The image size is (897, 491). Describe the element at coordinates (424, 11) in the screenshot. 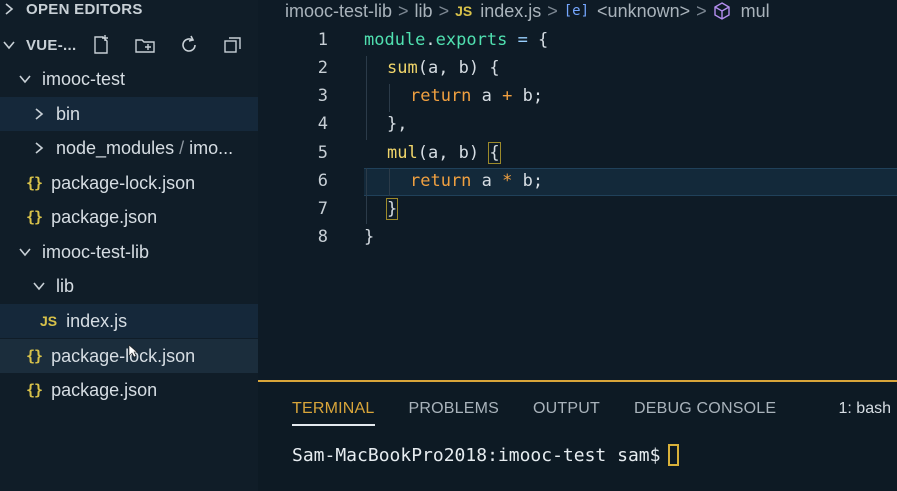

I see `breadcrumb-subfolder: lib` at that location.